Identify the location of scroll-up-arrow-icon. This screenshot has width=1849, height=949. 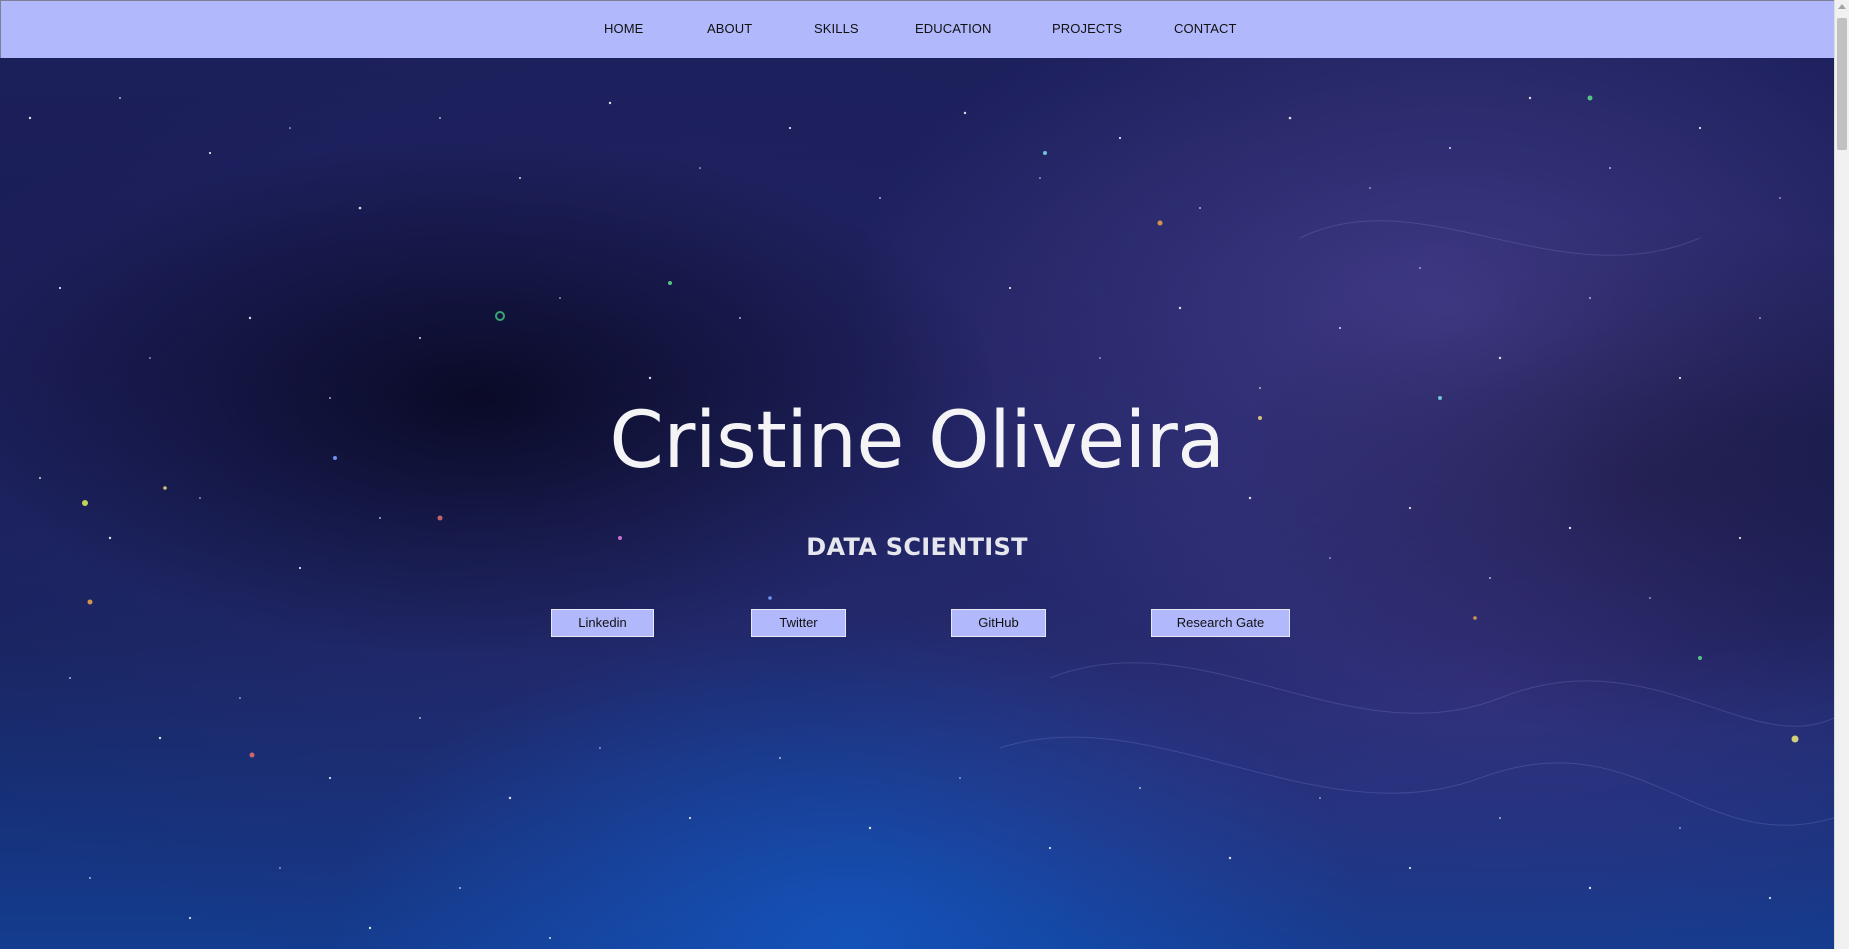
(1842, 6).